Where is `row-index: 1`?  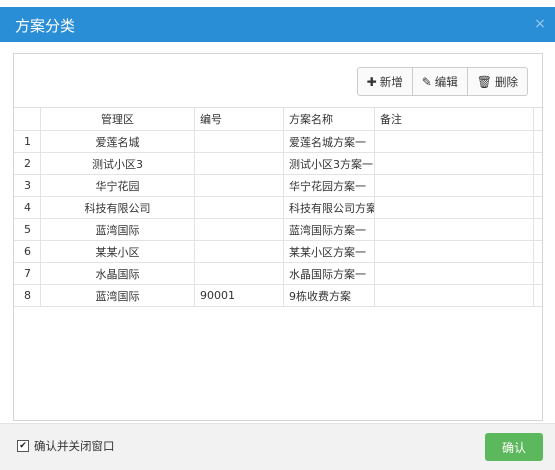 row-index: 1 is located at coordinates (27, 141).